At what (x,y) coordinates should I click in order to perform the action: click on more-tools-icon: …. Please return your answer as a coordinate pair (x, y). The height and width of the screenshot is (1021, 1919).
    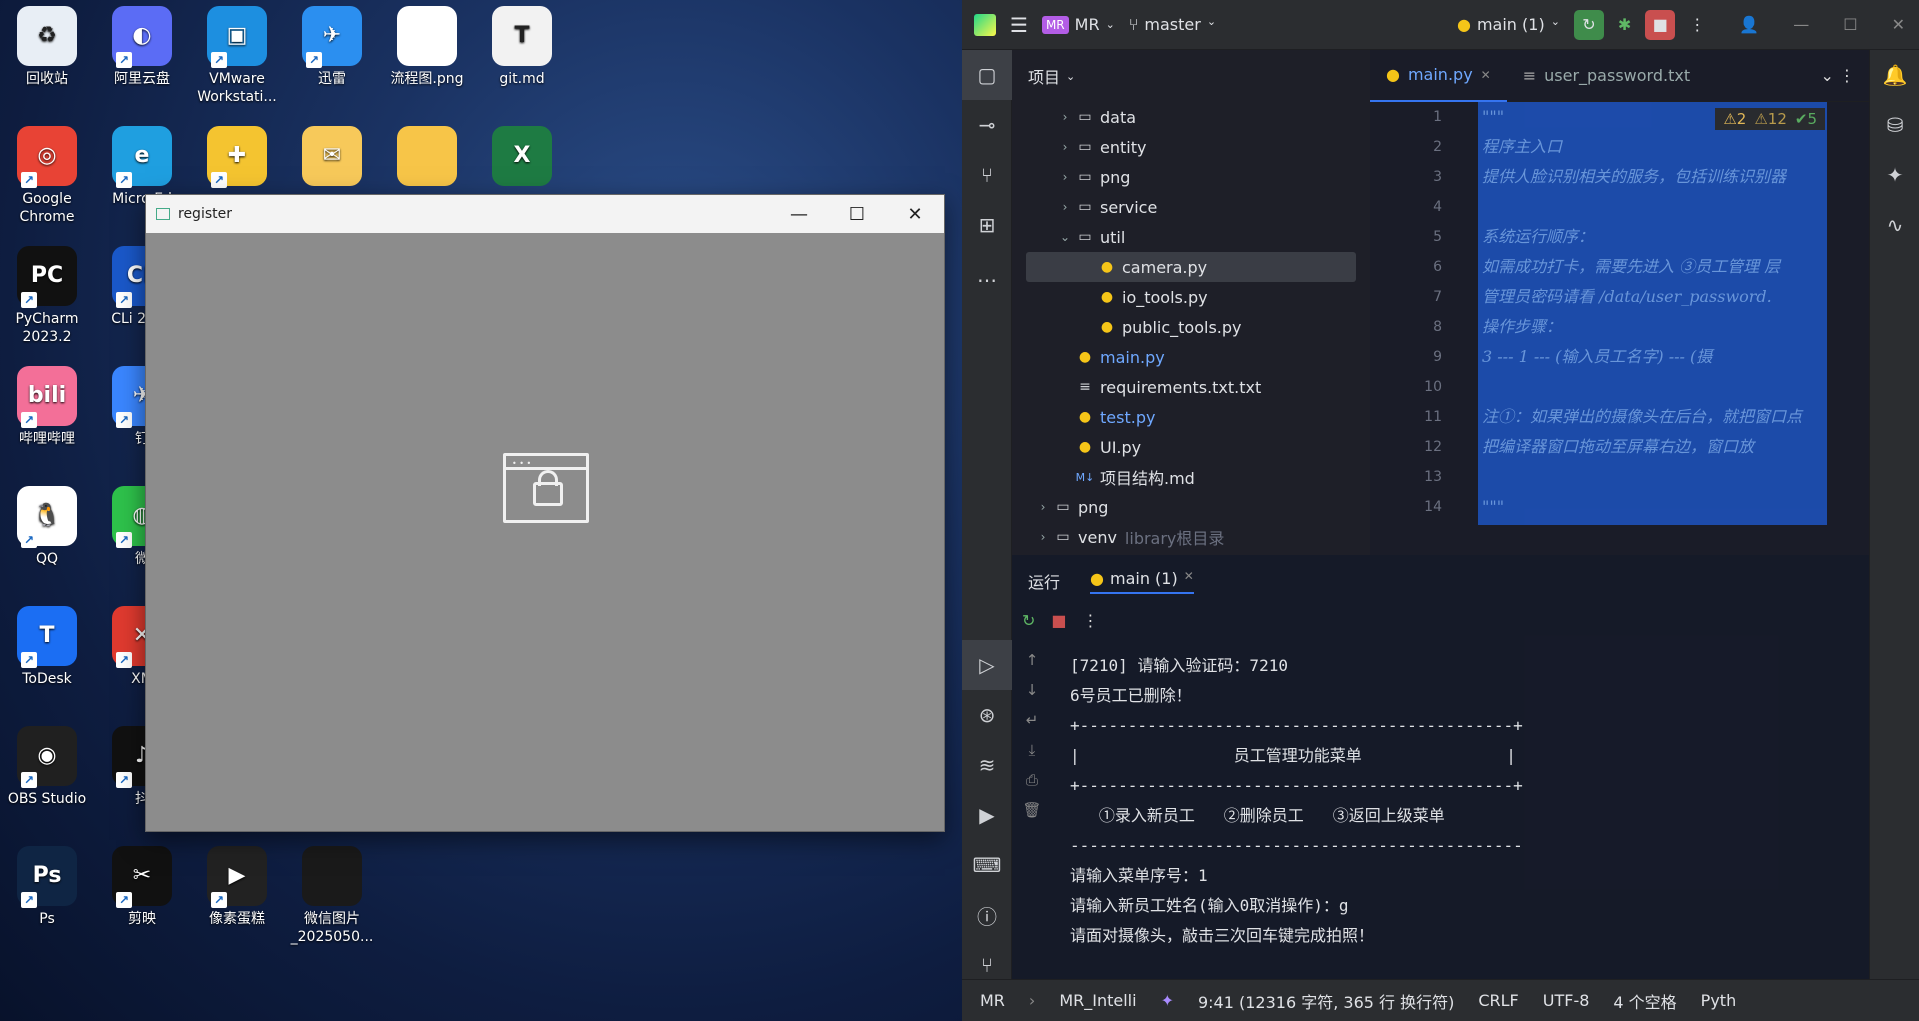
    Looking at the image, I should click on (987, 275).